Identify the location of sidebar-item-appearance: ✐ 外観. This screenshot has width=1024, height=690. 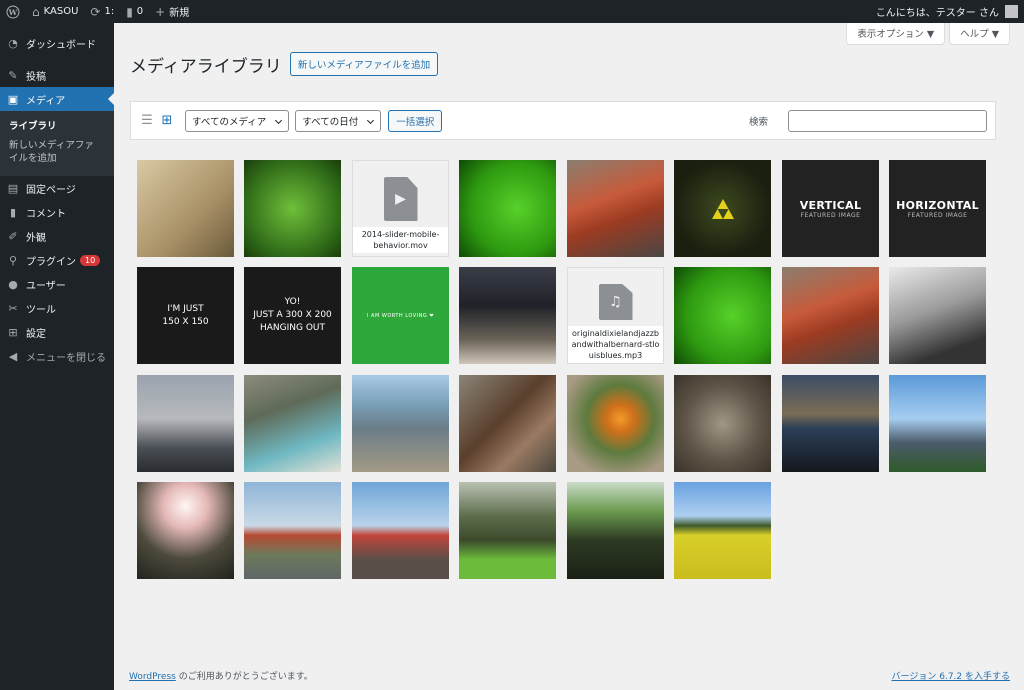
(57, 236).